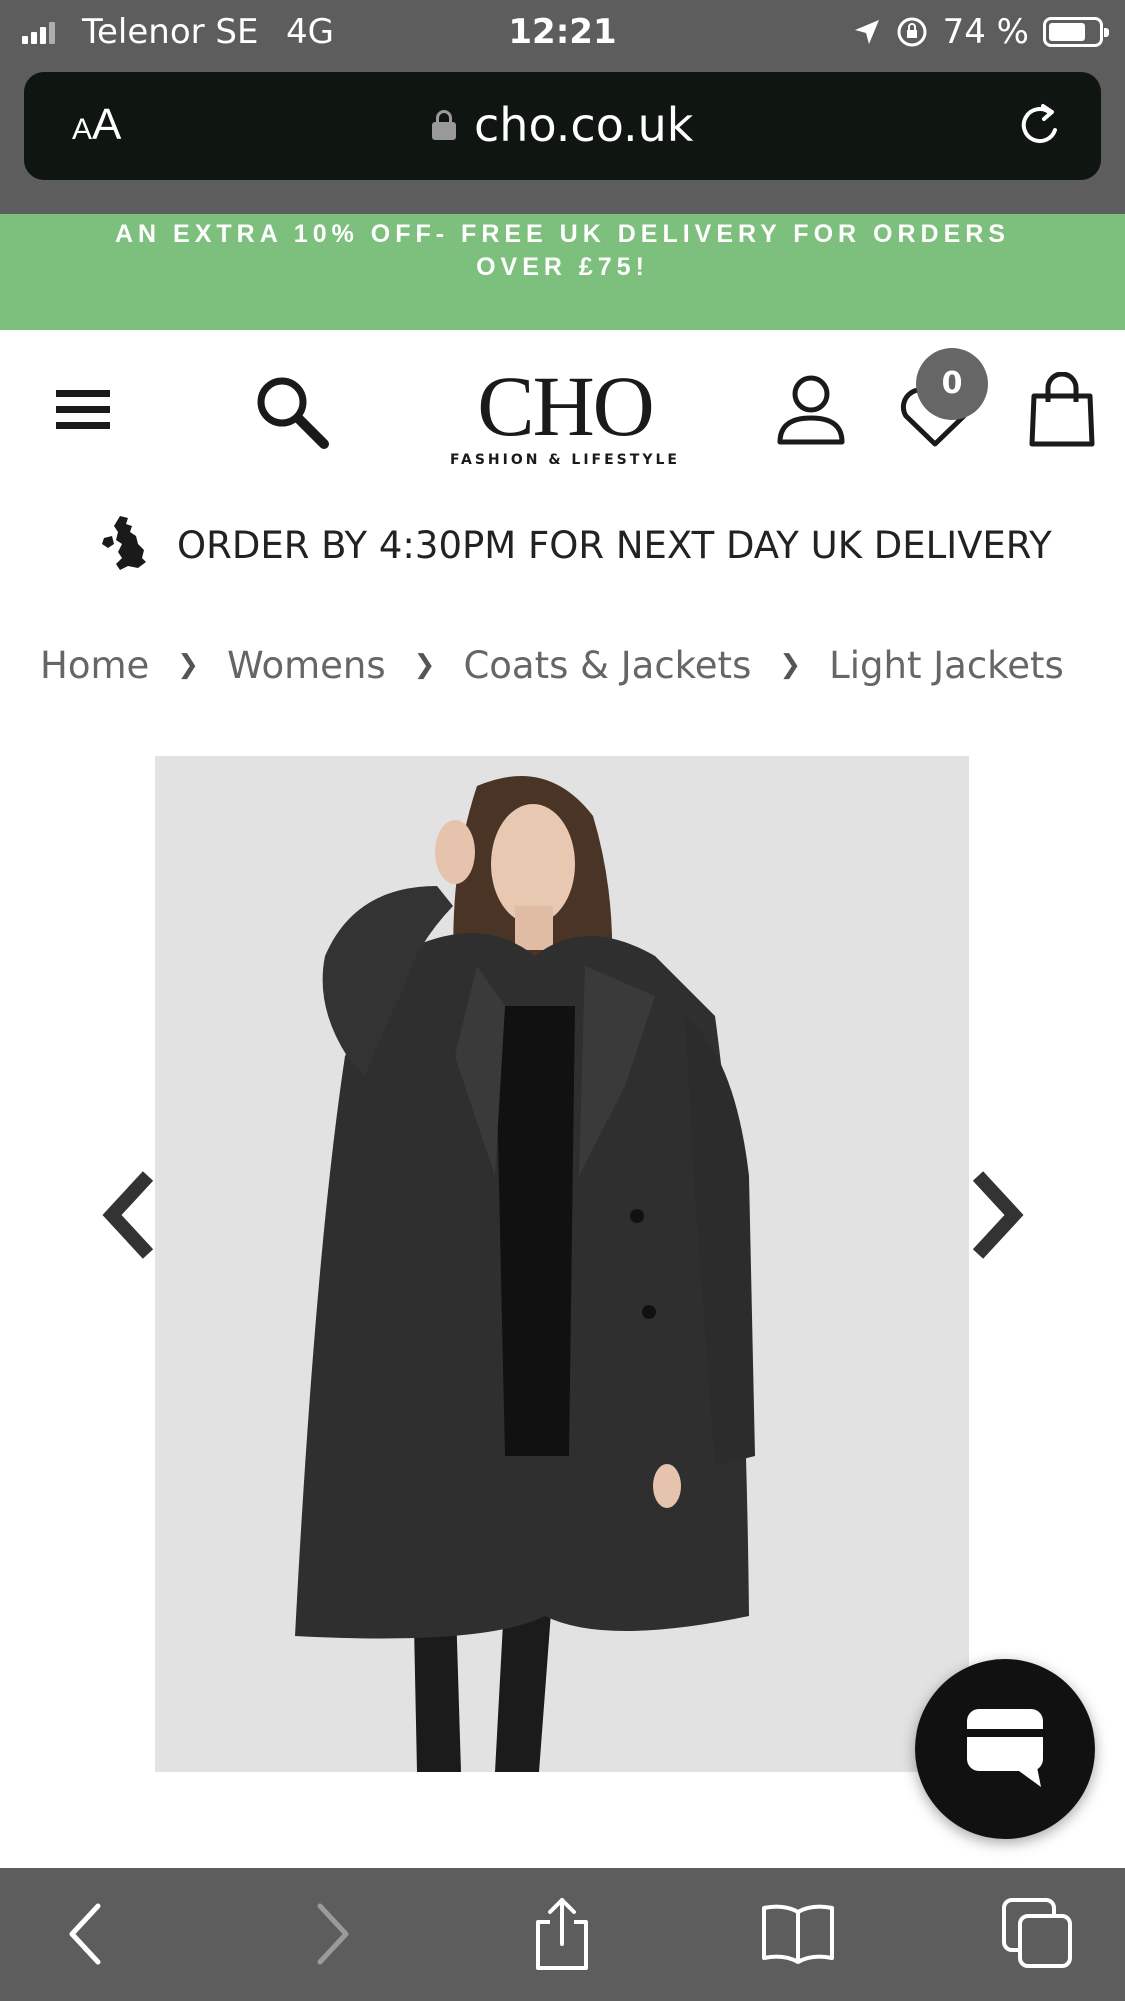 The height and width of the screenshot is (2001, 1125). Describe the element at coordinates (330, 1934) in the screenshot. I see `forward-icon` at that location.